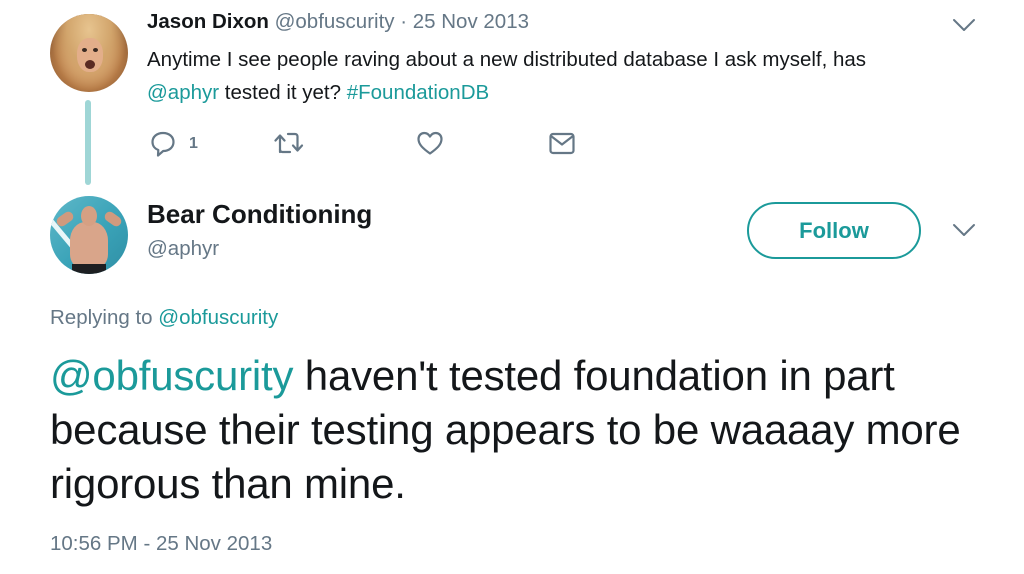 The image size is (1024, 574). I want to click on retweet-button, so click(289, 143).